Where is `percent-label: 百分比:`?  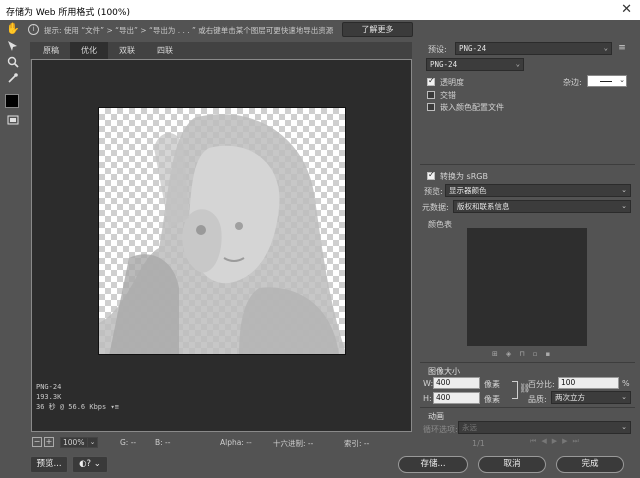
percent-label: 百分比: is located at coordinates (541, 384).